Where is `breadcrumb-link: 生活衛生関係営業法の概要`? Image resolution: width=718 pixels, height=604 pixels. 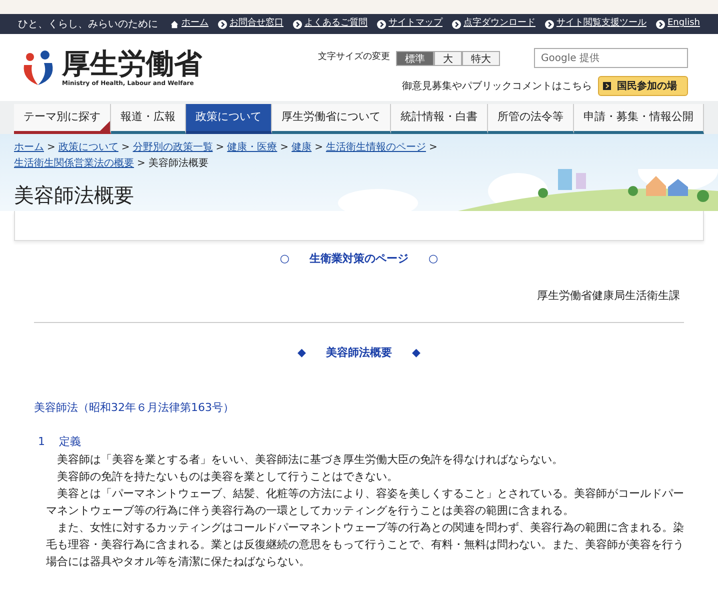 breadcrumb-link: 生活衛生関係営業法の概要 is located at coordinates (74, 163).